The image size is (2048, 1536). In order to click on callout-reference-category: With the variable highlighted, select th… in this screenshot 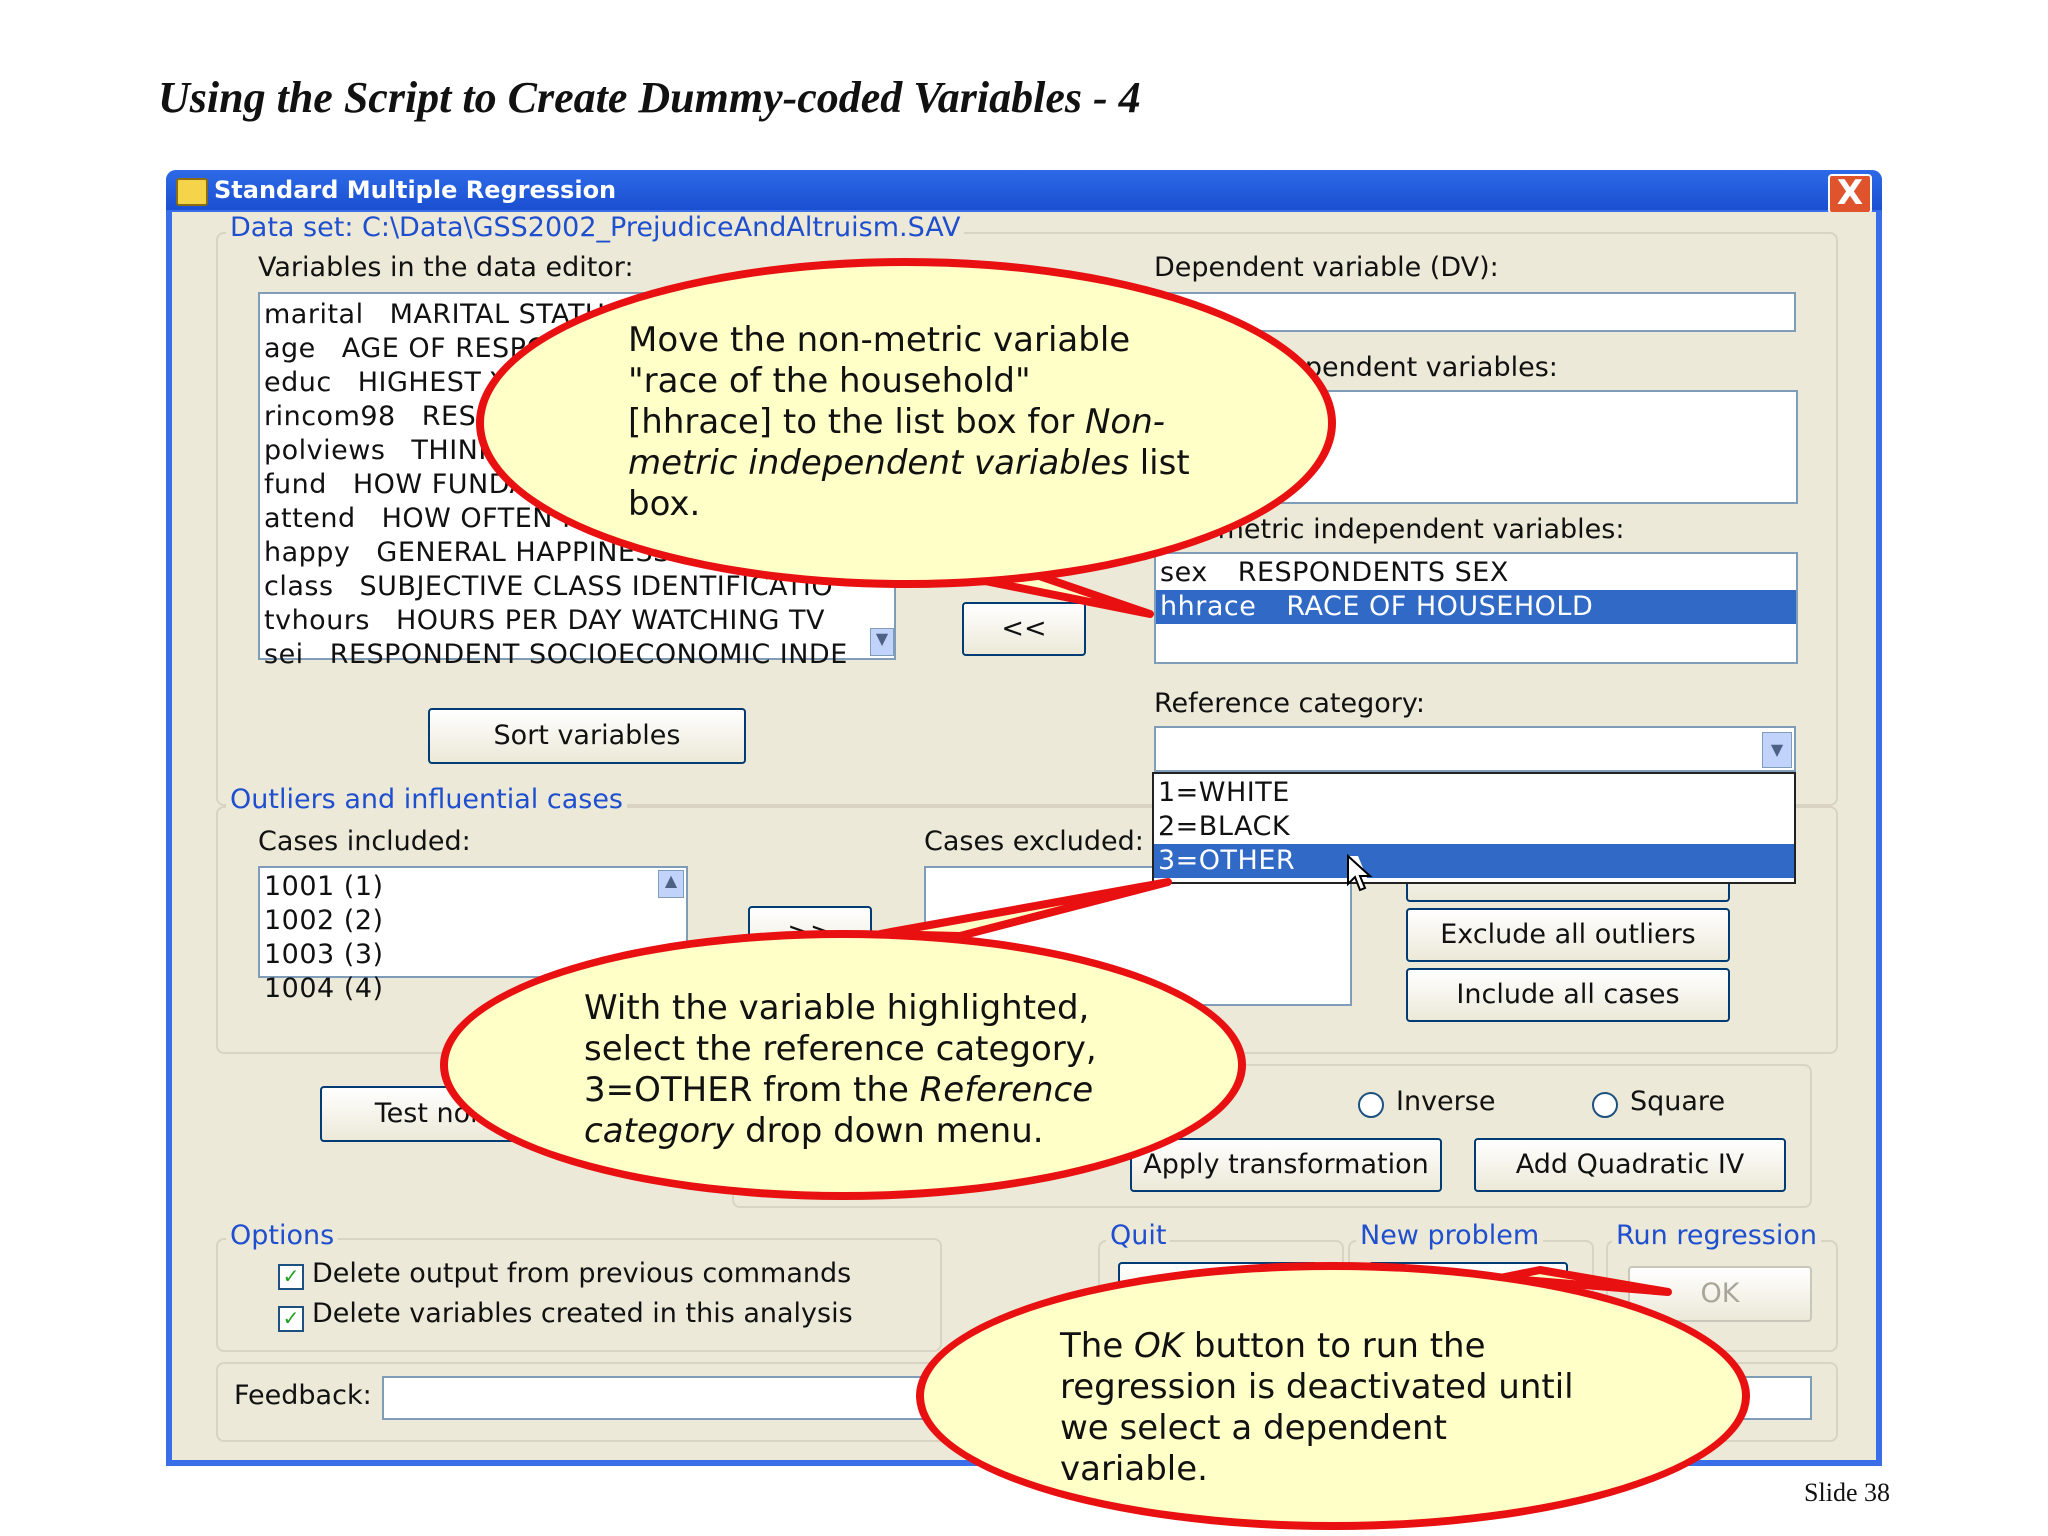, I will do `click(843, 1065)`.